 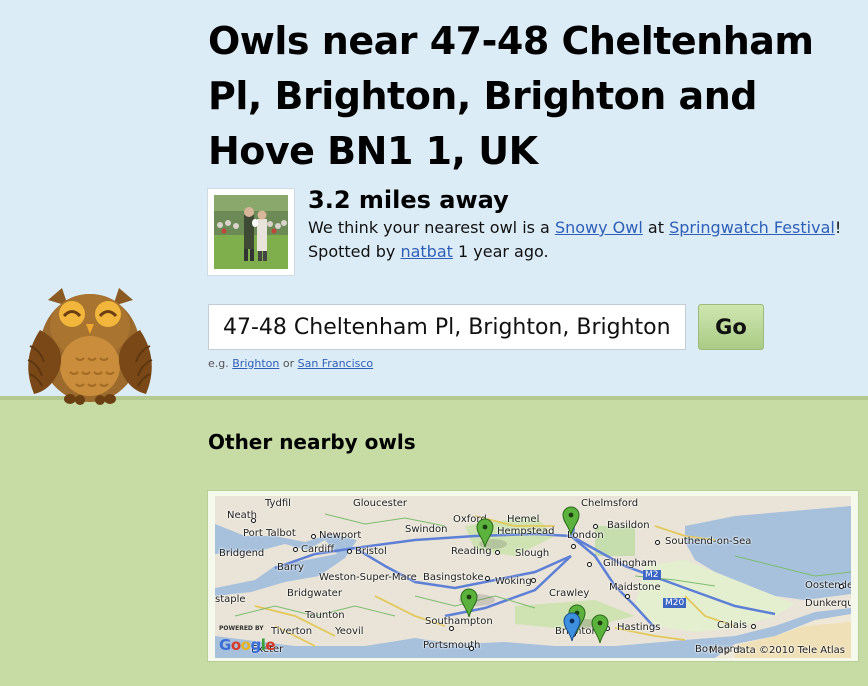 I want to click on current-location-marker, so click(x=572, y=627).